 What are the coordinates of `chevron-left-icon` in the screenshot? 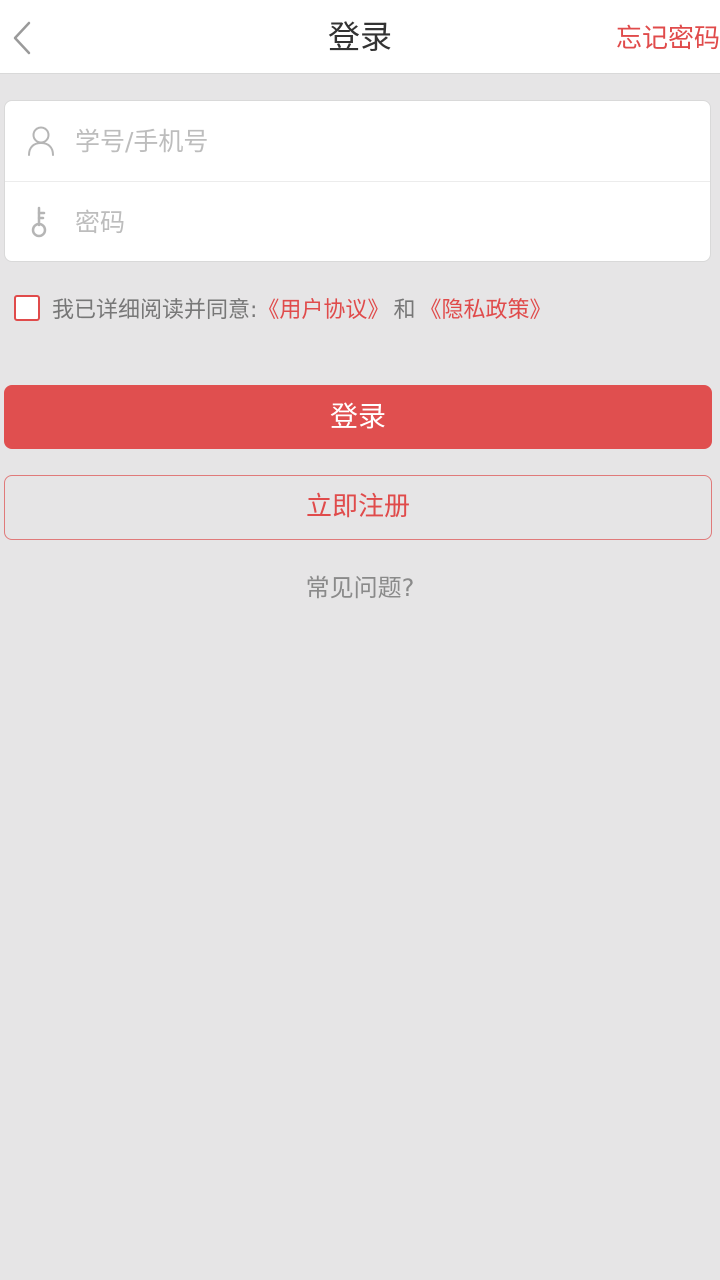 It's located at (22, 38).